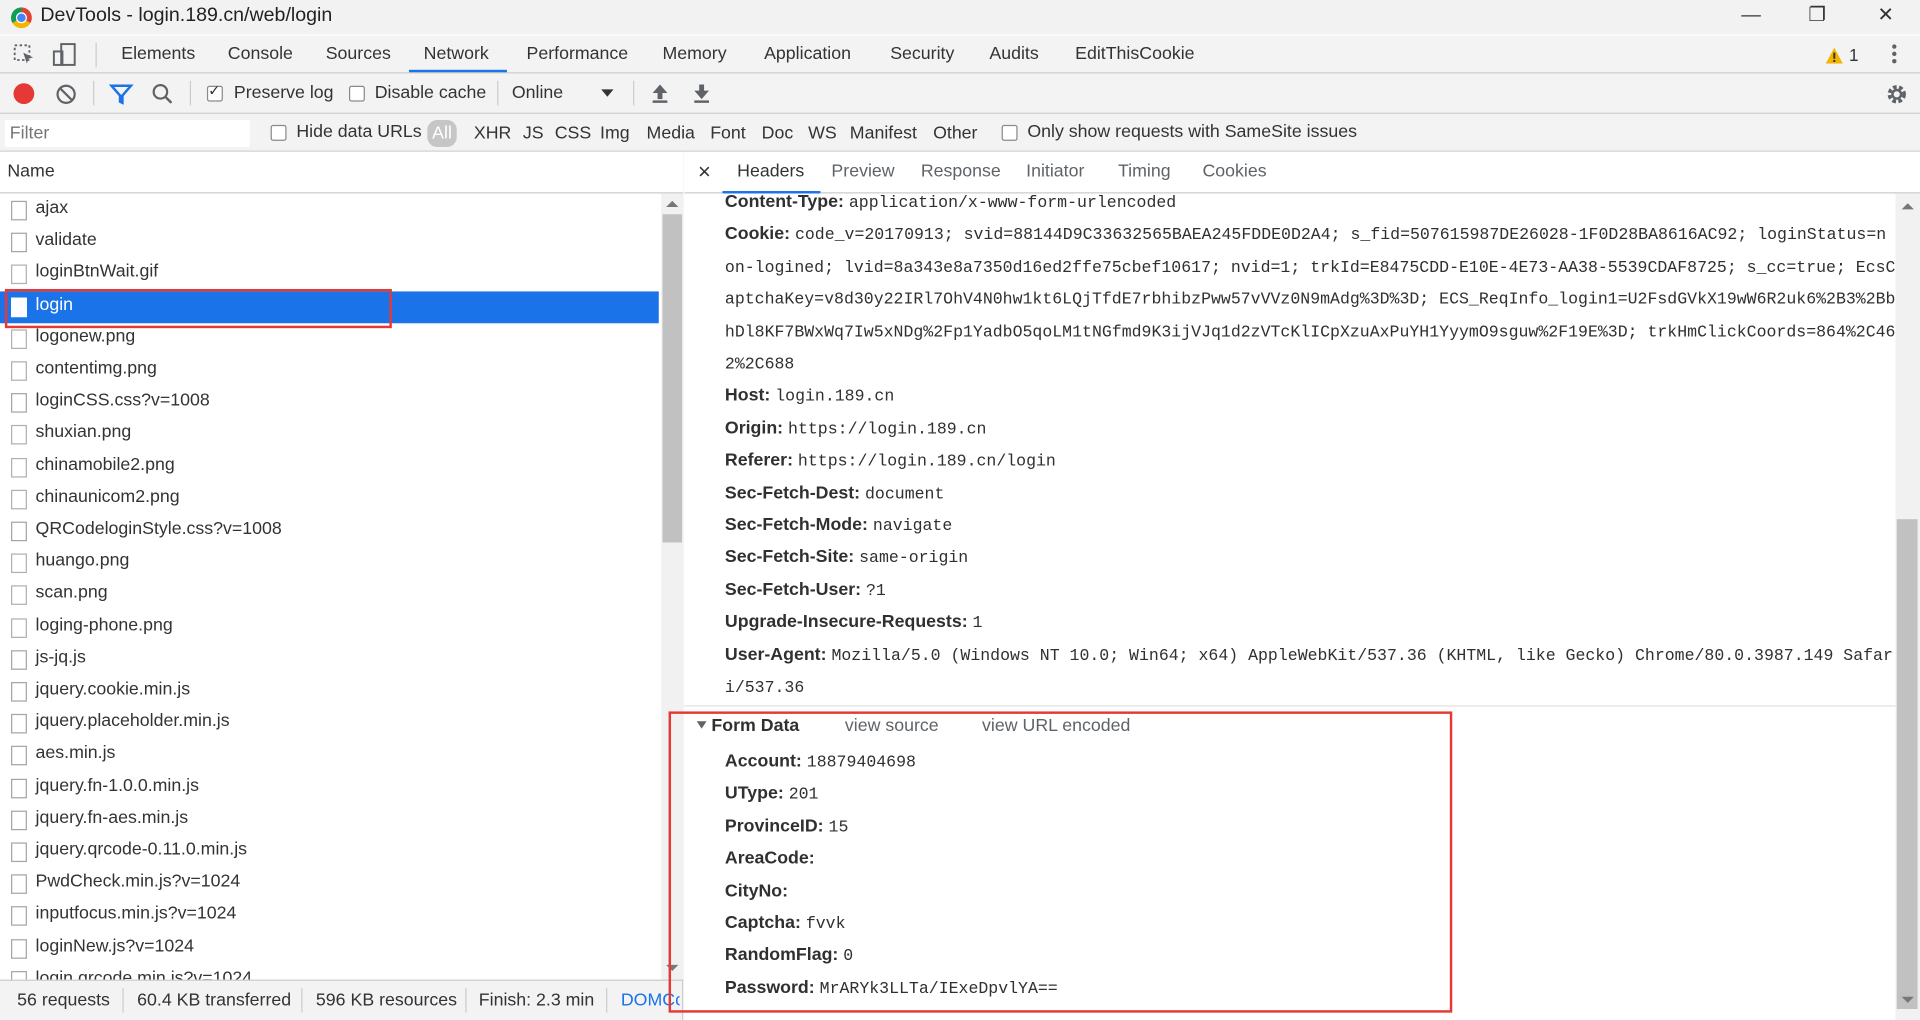 Image resolution: width=1920 pixels, height=1020 pixels. Describe the element at coordinates (759, 364) in the screenshot. I see `header-line: 2%2C688` at that location.